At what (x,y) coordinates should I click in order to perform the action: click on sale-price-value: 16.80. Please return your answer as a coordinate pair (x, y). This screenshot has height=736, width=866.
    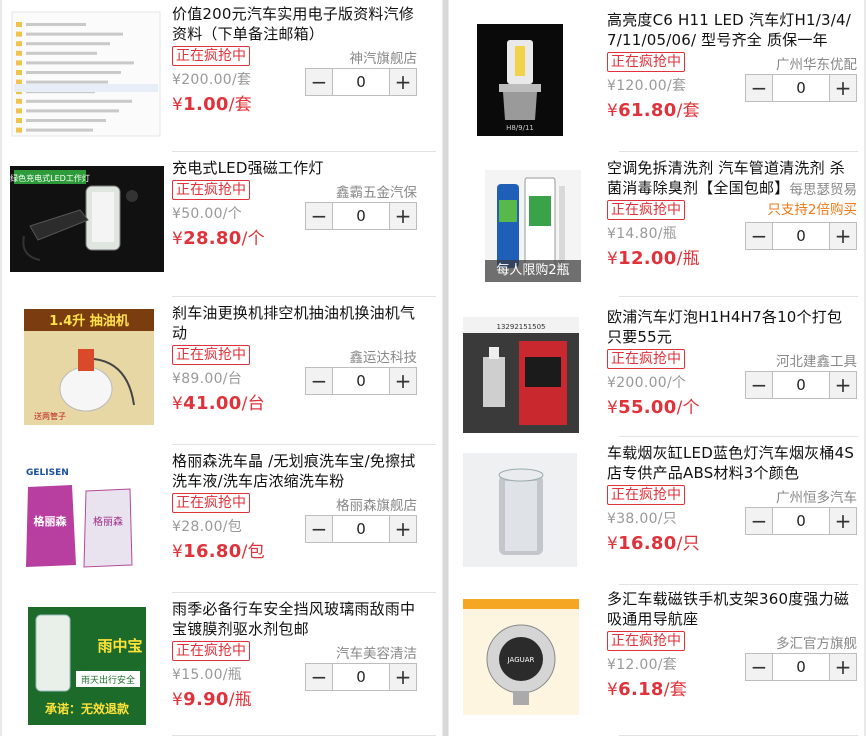
    Looking at the image, I should click on (212, 551).